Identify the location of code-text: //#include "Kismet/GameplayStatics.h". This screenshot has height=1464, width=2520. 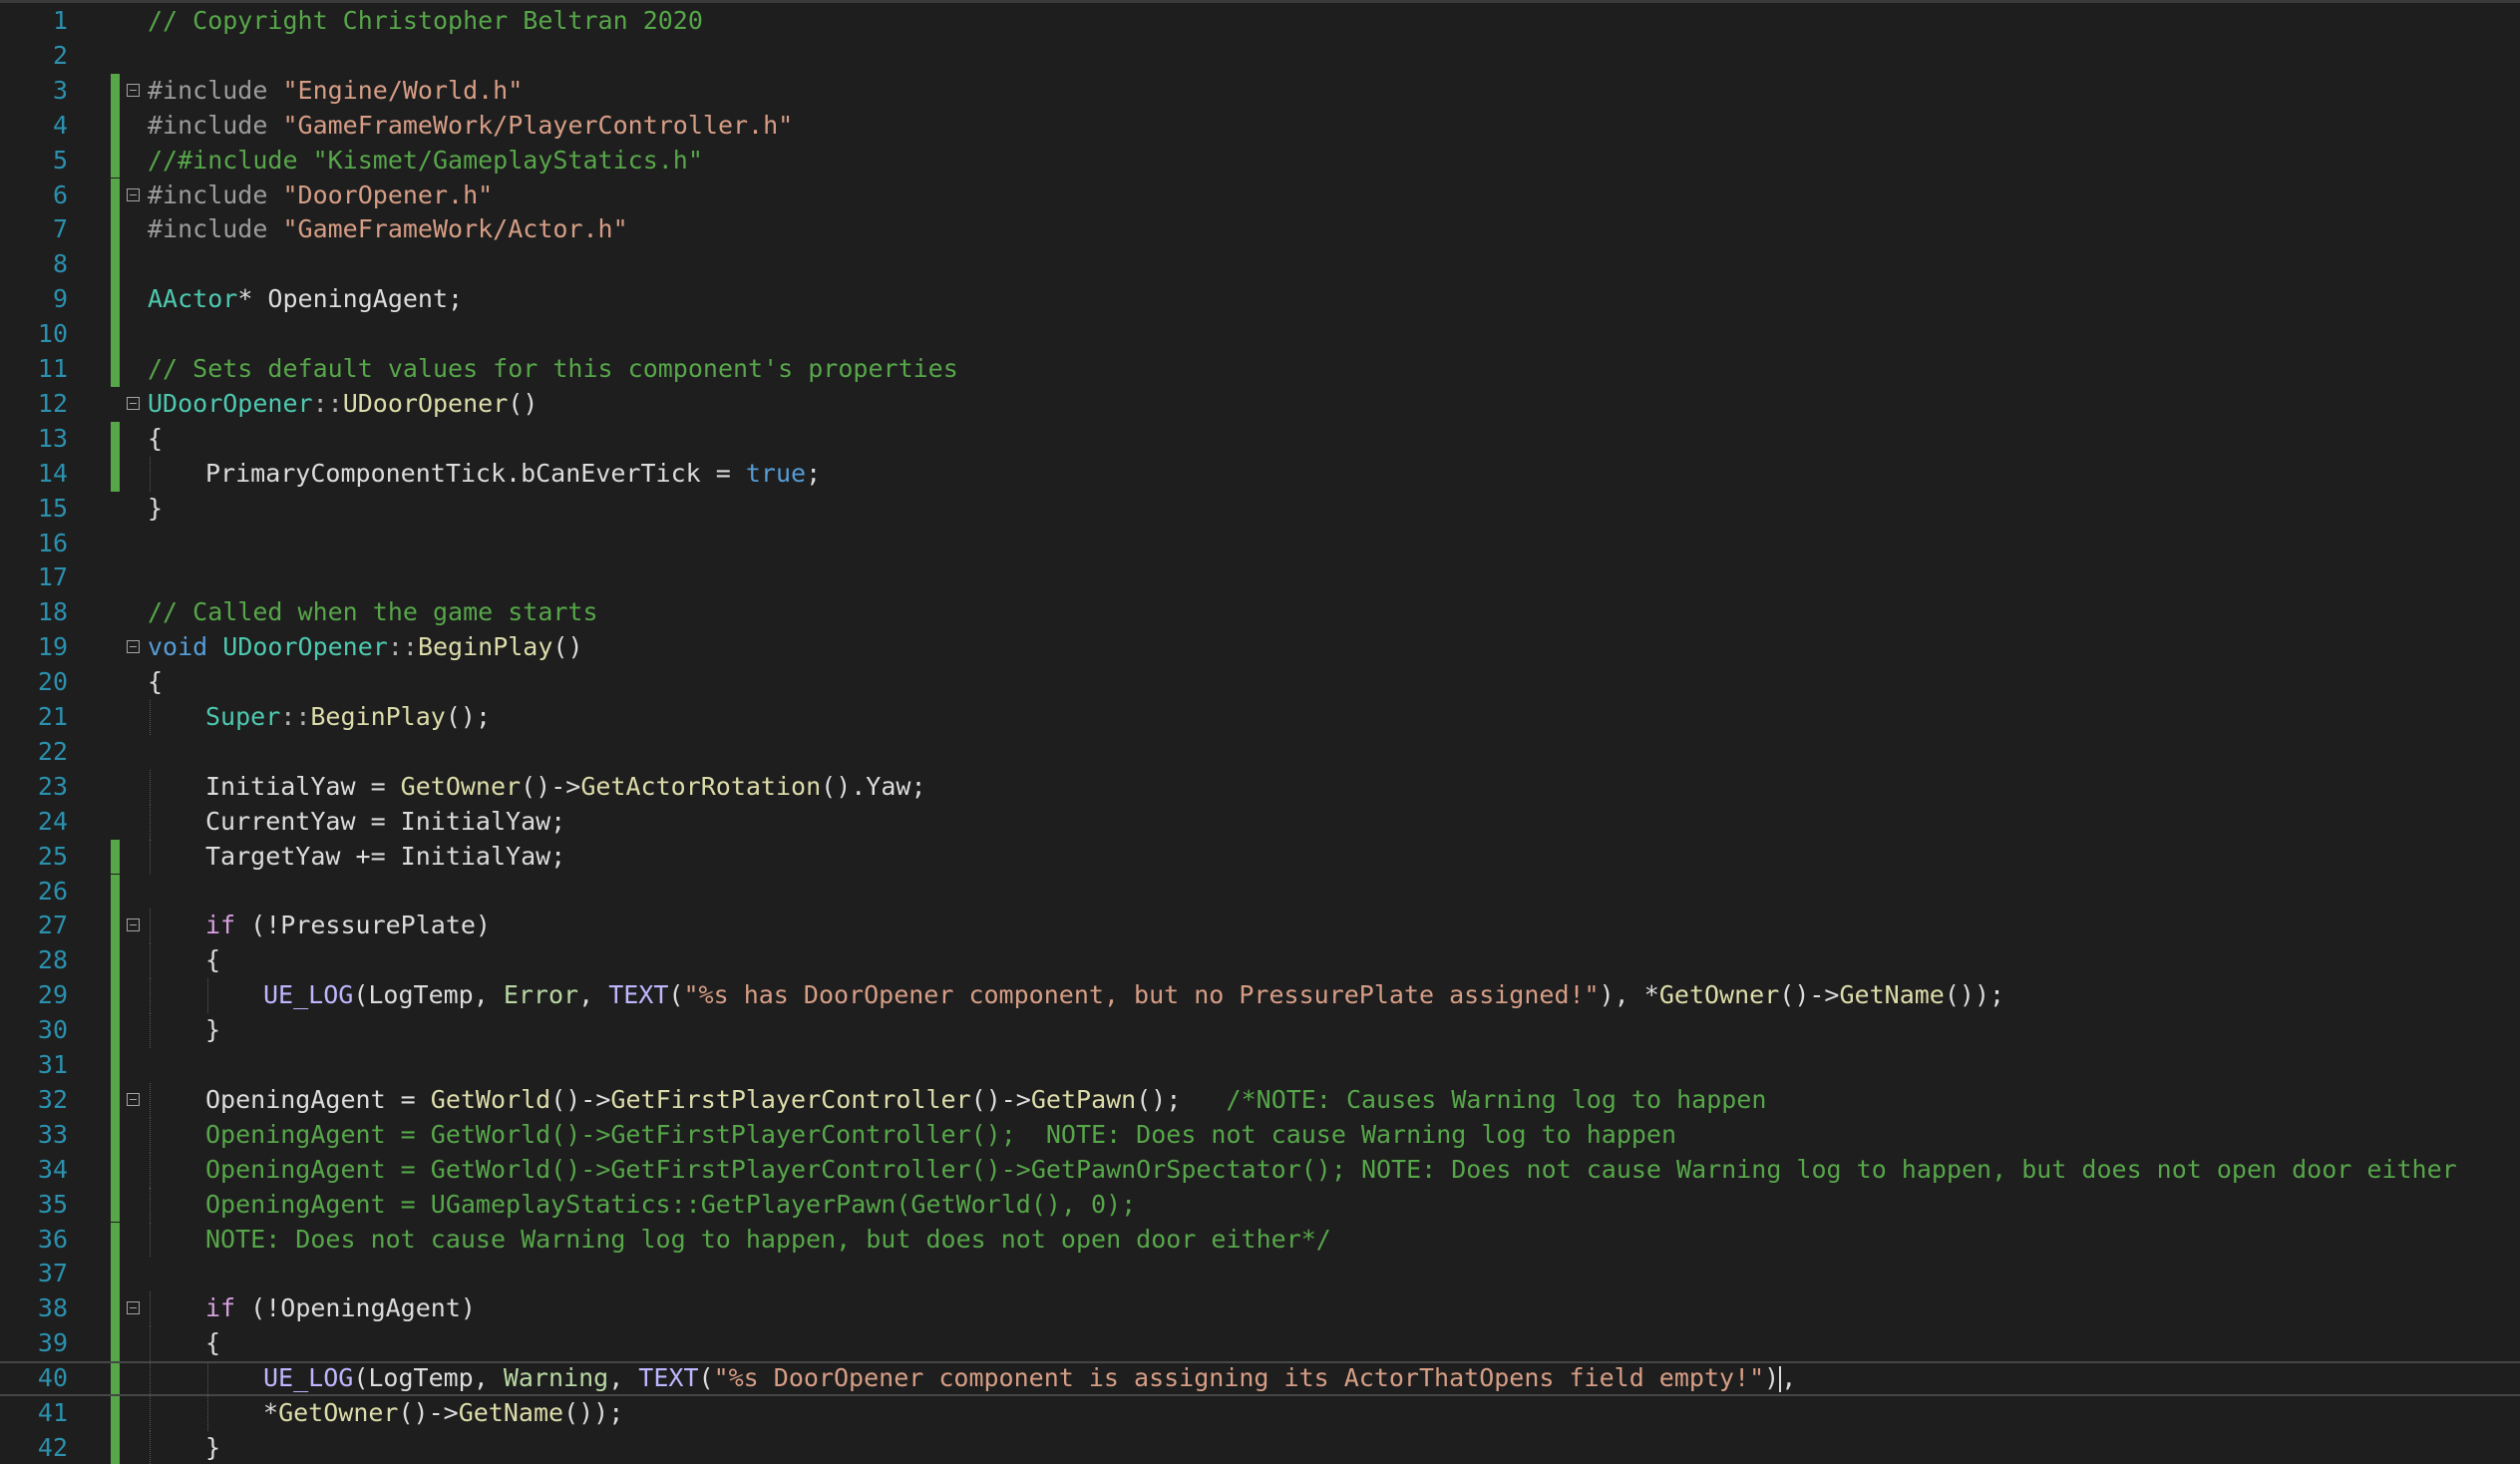
(426, 161).